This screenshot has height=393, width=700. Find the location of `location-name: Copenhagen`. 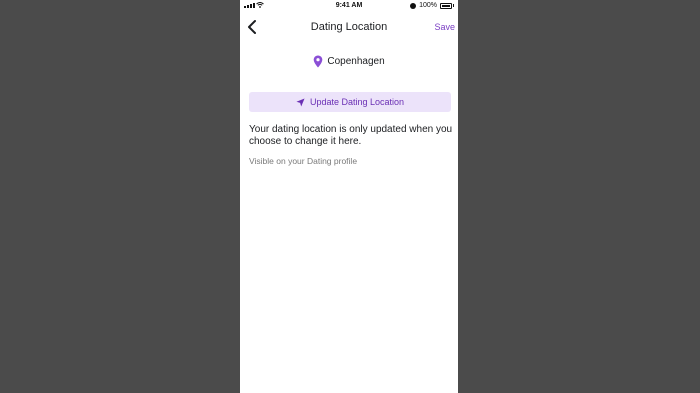

location-name: Copenhagen is located at coordinates (356, 61).